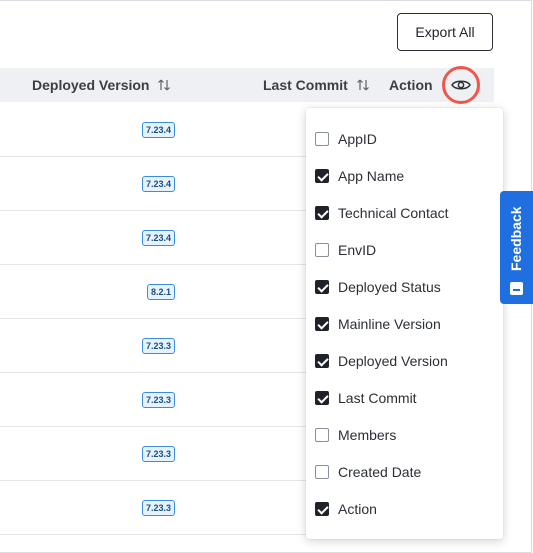 The image size is (533, 553). I want to click on column-option-label: Last Commit, so click(377, 397).